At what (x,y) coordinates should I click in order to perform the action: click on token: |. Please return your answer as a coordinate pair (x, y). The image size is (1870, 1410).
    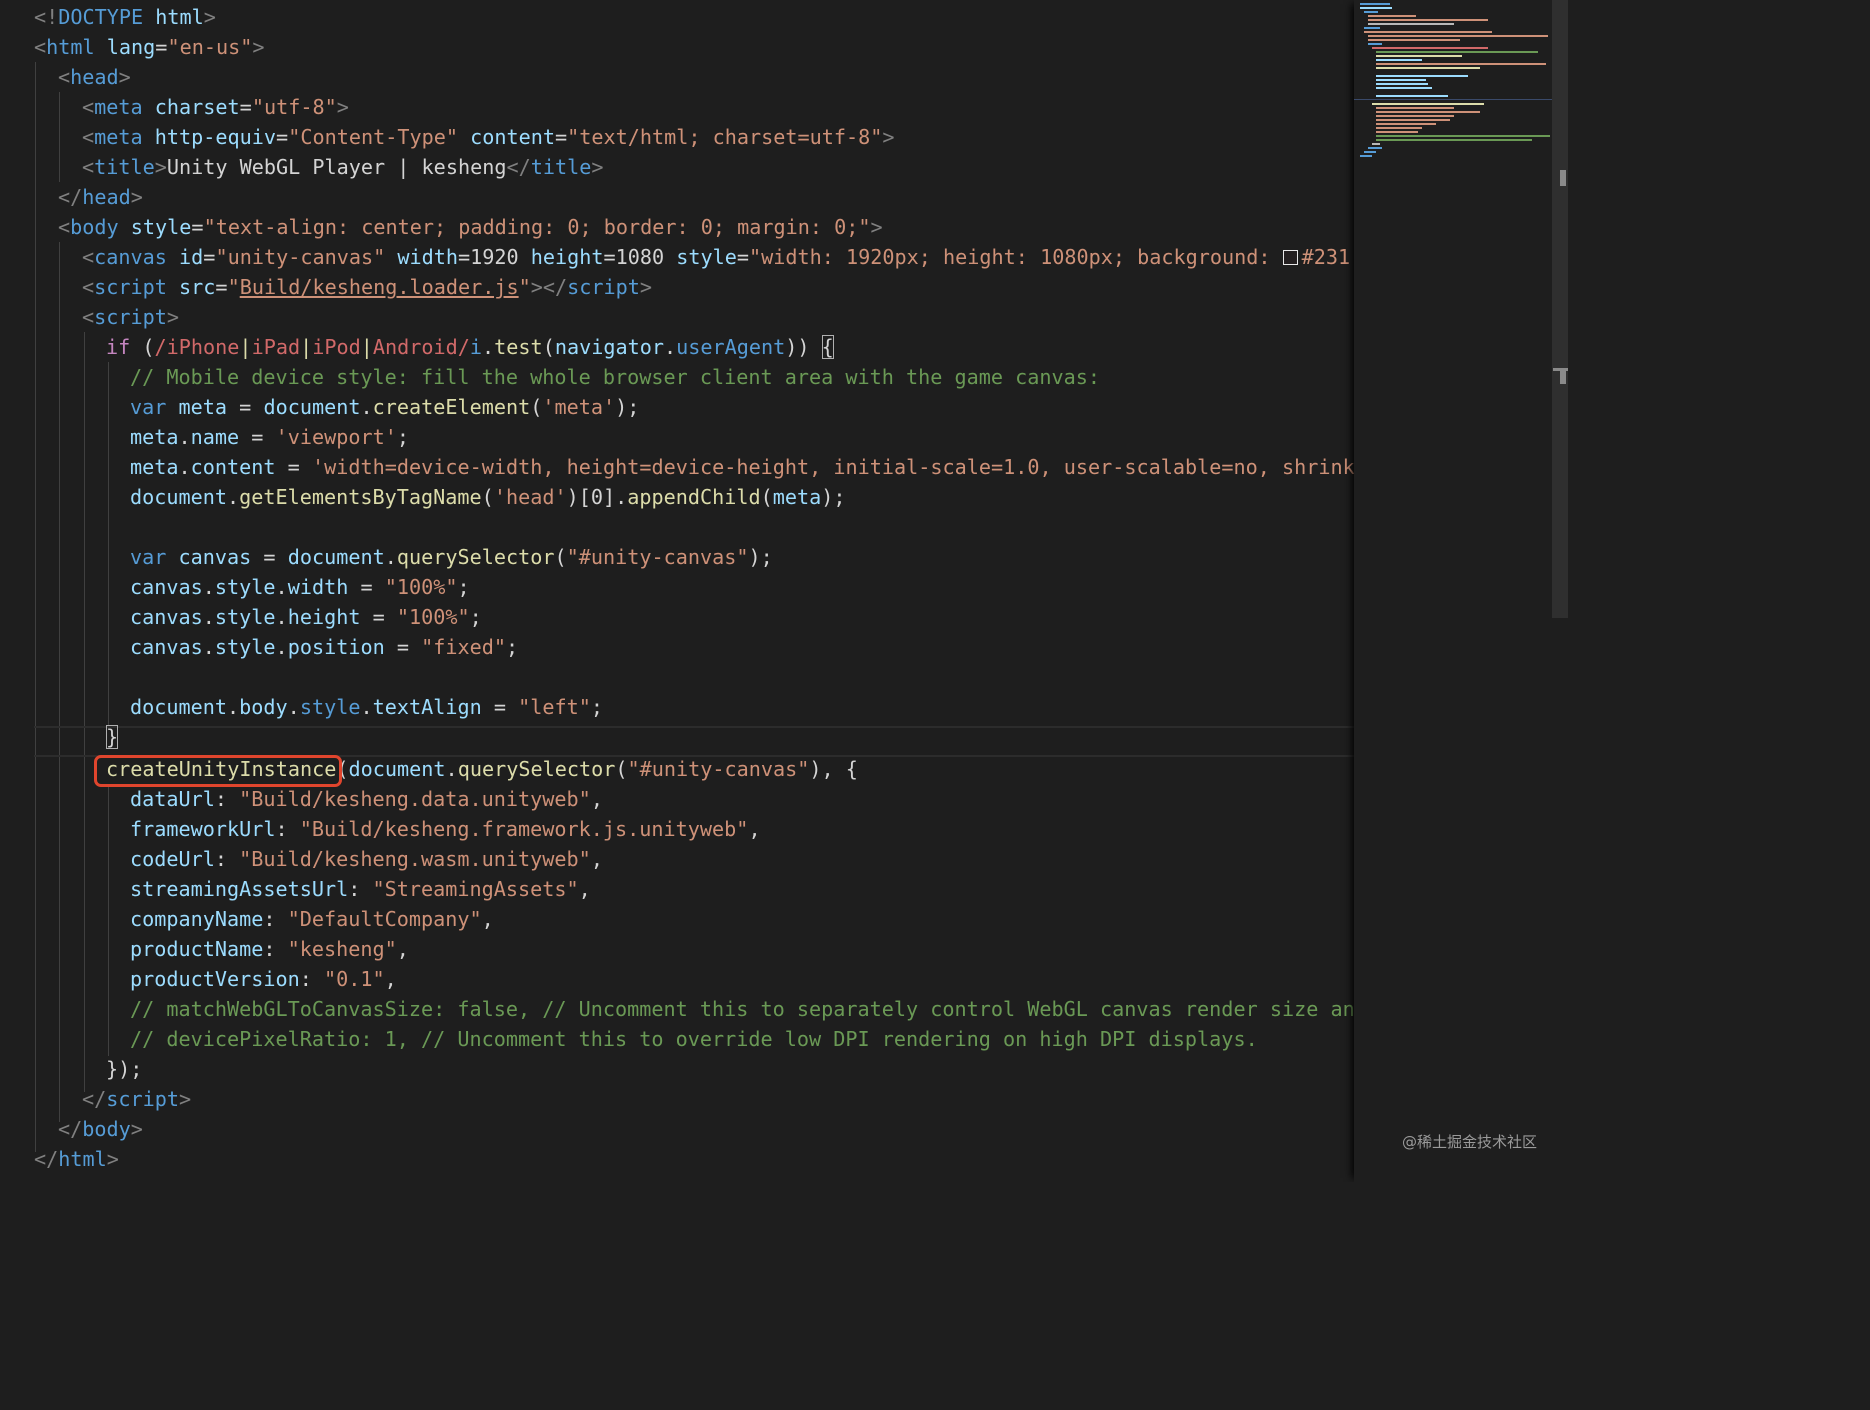
    Looking at the image, I should click on (306, 347).